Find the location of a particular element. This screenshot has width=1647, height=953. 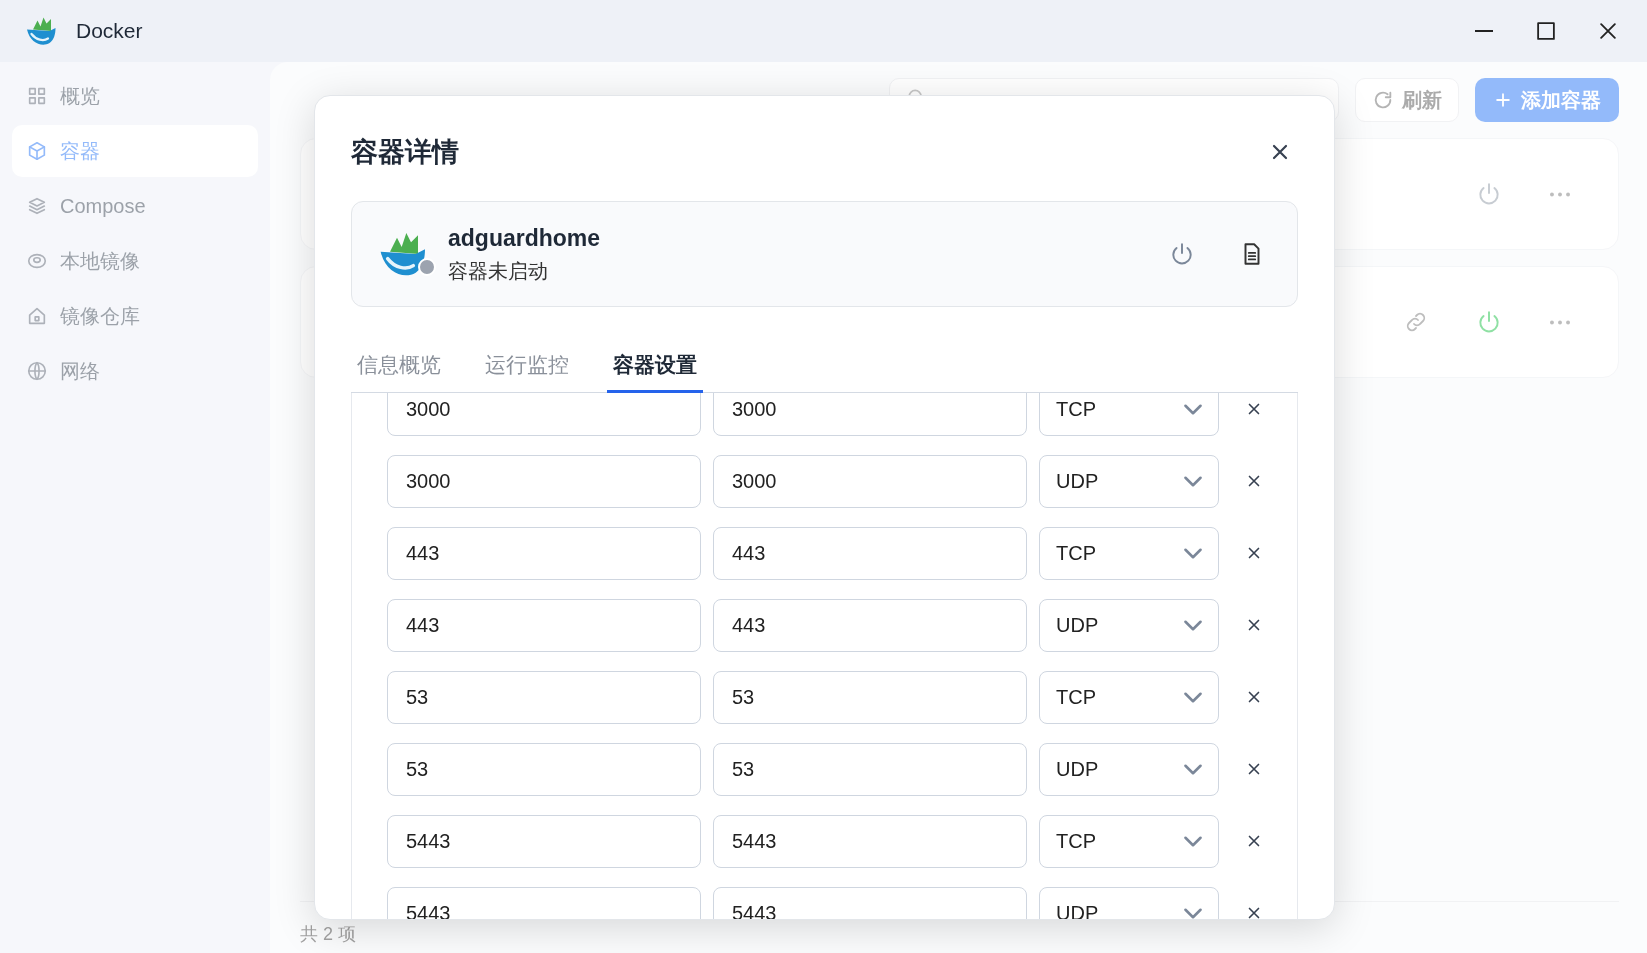

window-title: Docker is located at coordinates (109, 31).